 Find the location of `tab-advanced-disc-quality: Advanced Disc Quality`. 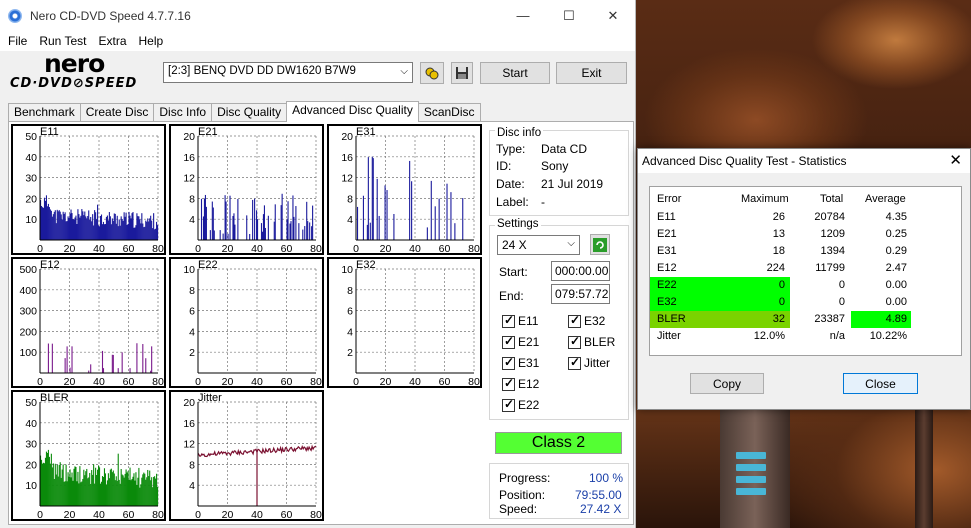

tab-advanced-disc-quality: Advanced Disc Quality is located at coordinates (352, 111).